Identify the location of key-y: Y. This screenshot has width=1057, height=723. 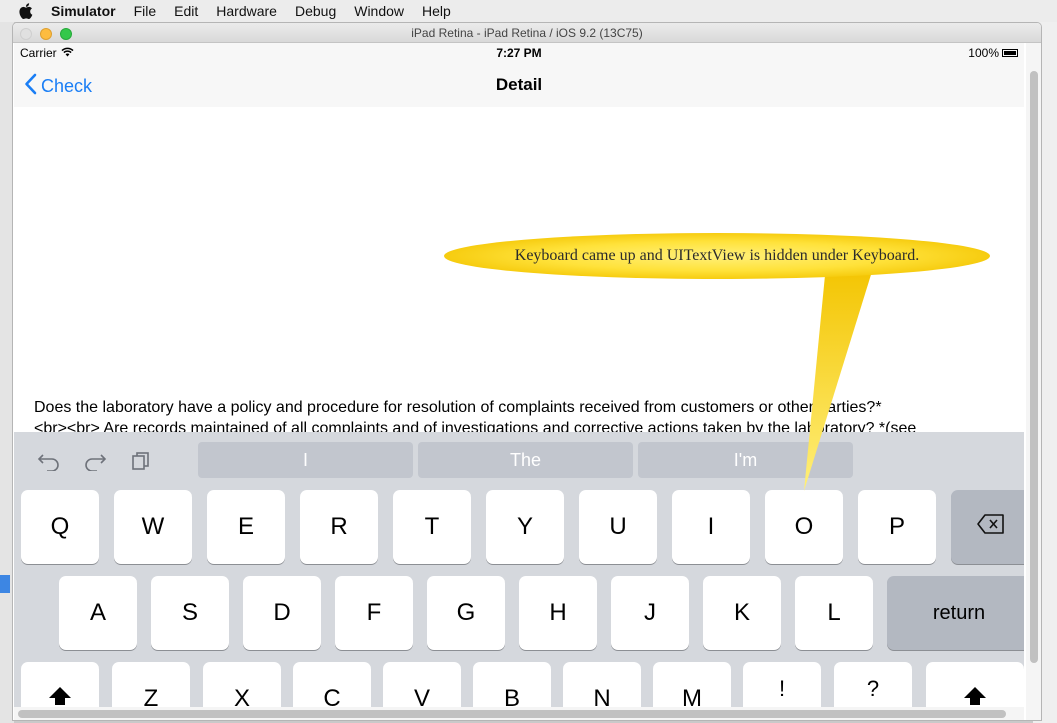
(525, 527).